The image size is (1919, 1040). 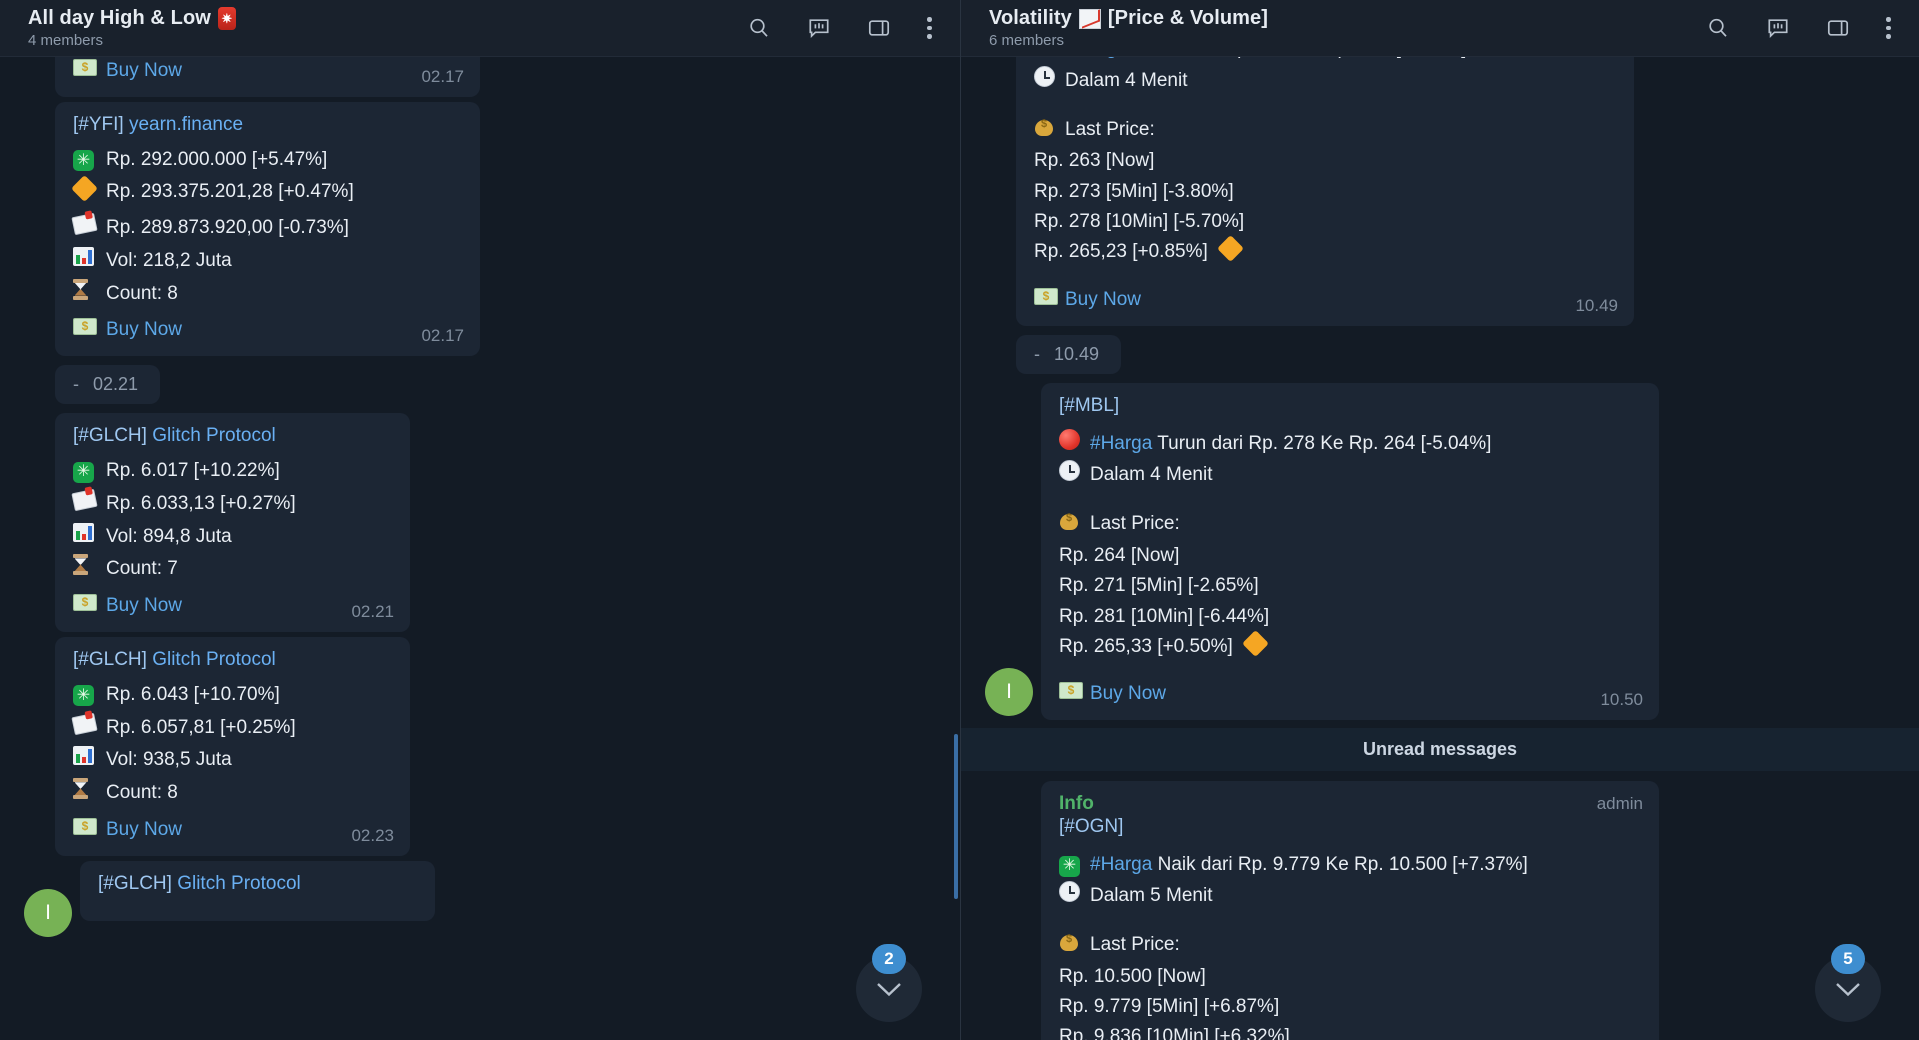 I want to click on hourglass-icon, so click(x=84, y=570).